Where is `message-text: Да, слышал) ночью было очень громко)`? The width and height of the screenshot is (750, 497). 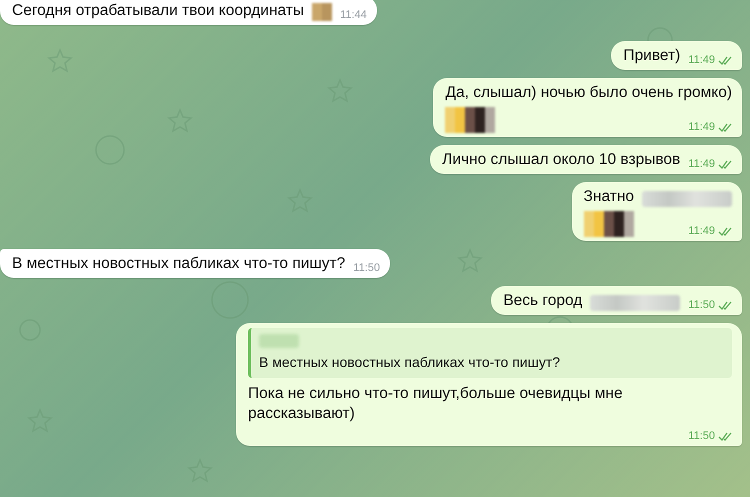
message-text: Да, слышал) ночью было очень громко) is located at coordinates (588, 93).